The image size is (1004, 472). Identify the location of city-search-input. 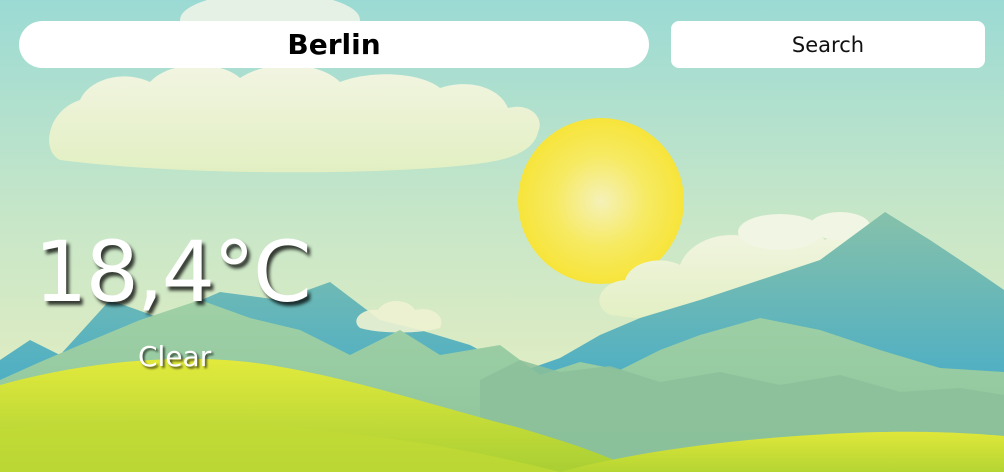
(334, 44).